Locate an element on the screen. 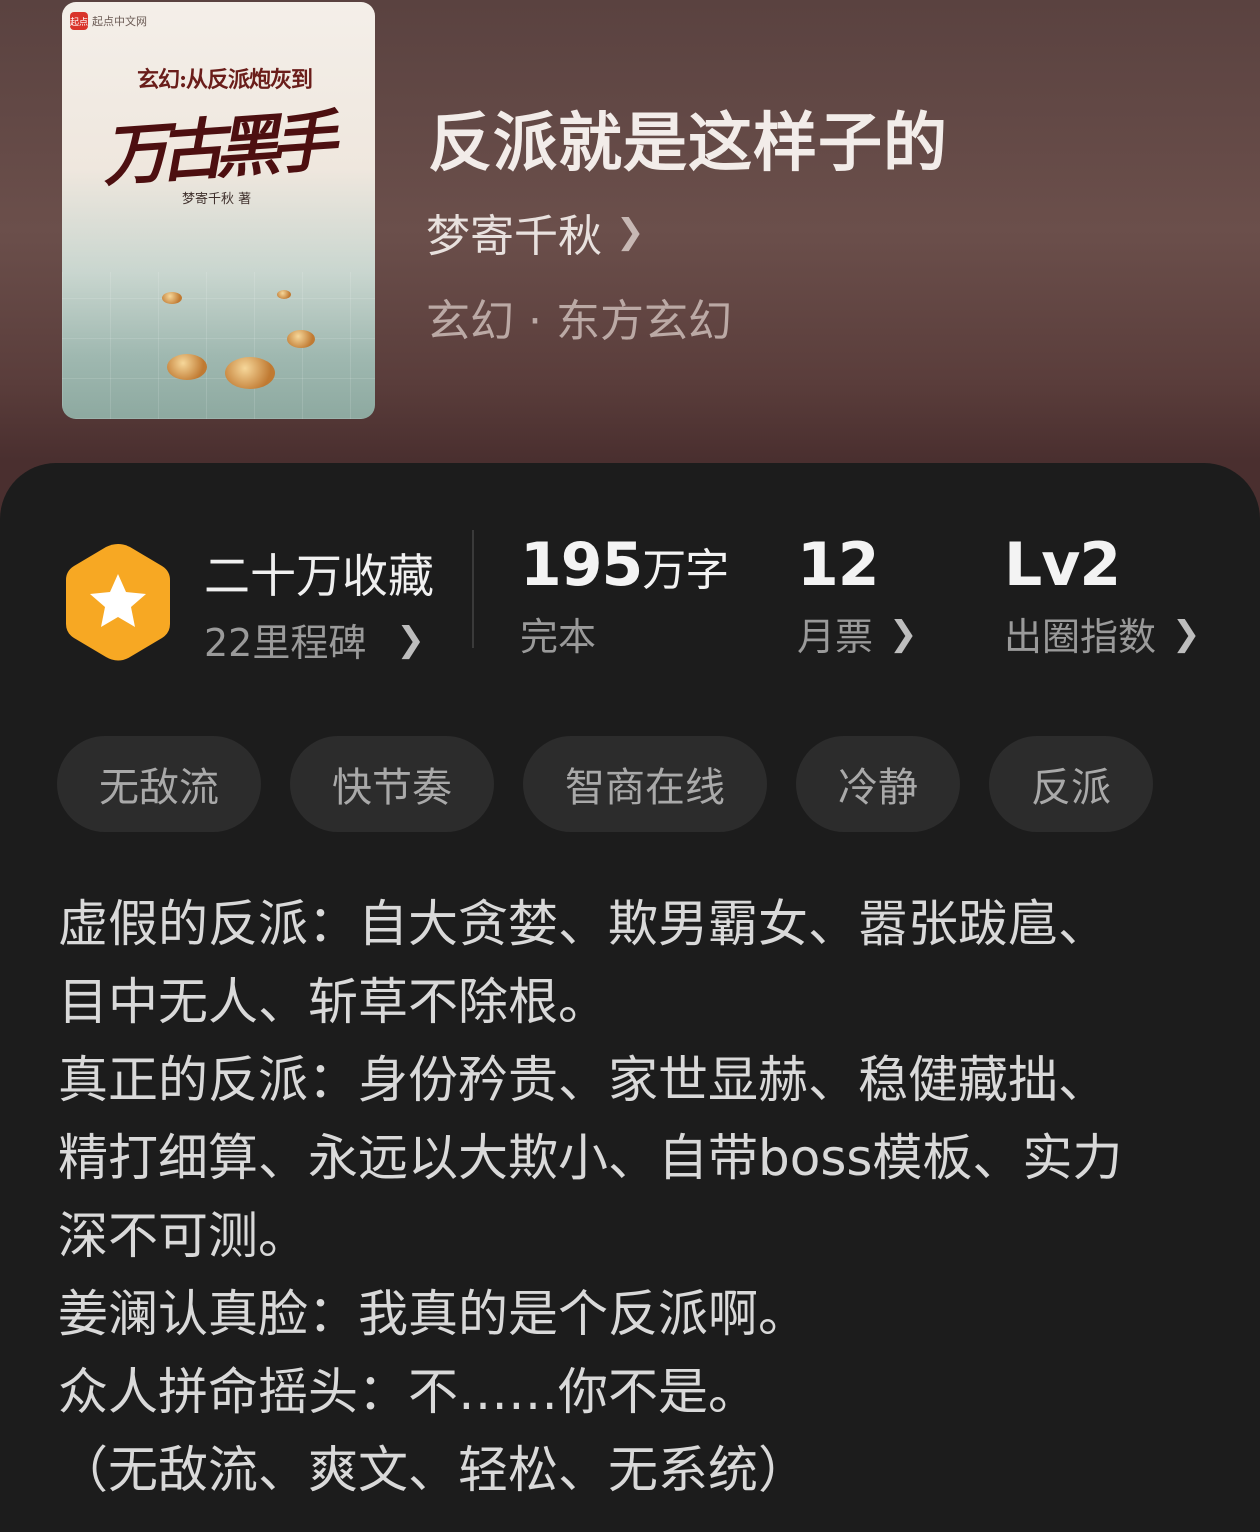 Image resolution: width=1260 pixels, height=1532 pixels. book-title: 反派就是这样子的 is located at coordinates (688, 143).